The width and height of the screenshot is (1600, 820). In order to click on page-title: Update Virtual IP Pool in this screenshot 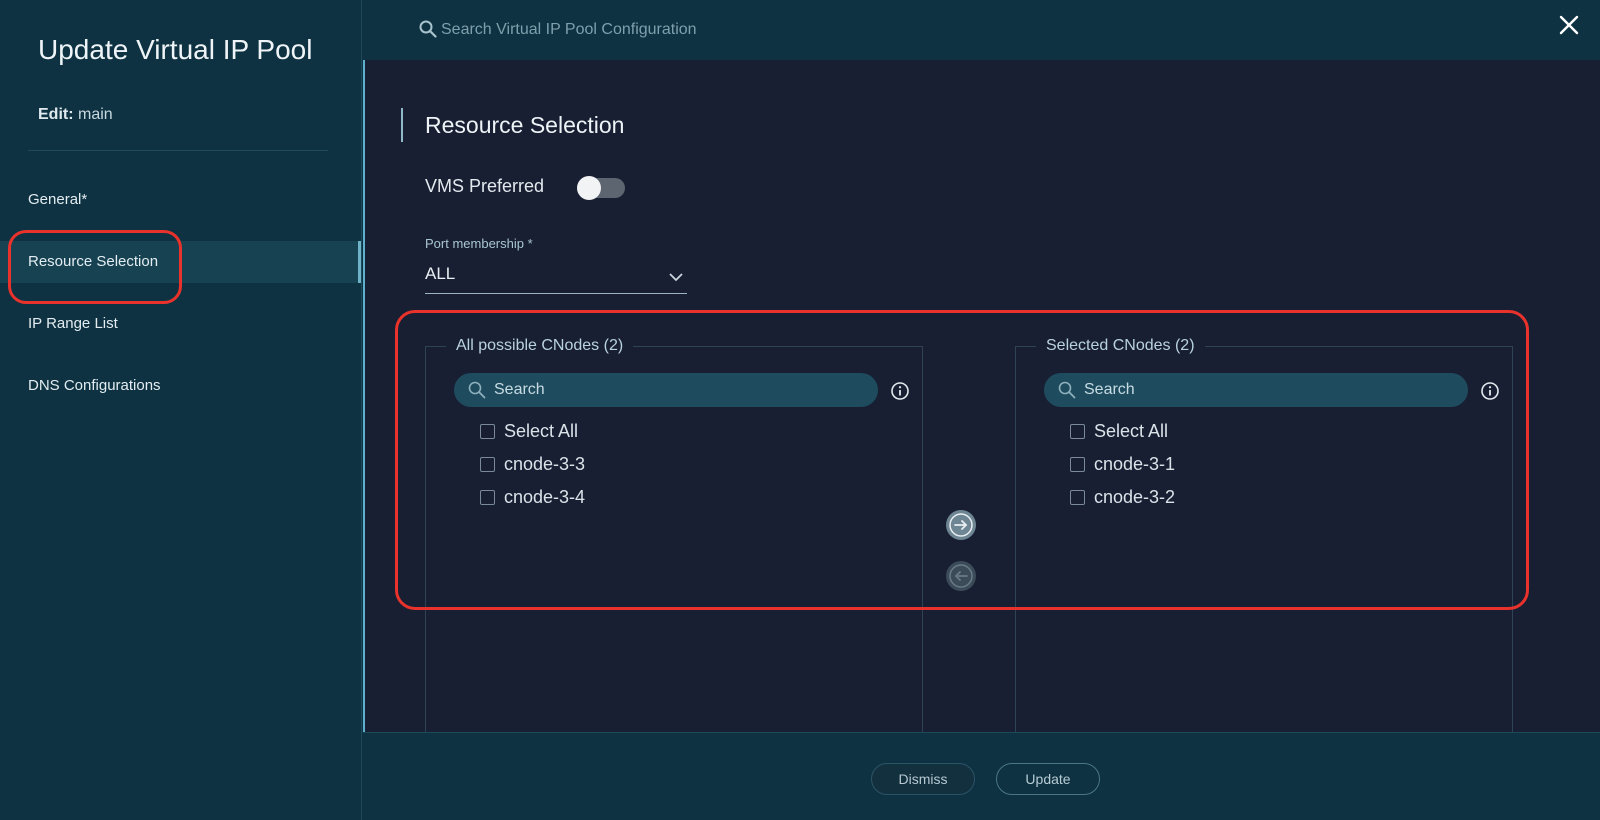, I will do `click(175, 49)`.